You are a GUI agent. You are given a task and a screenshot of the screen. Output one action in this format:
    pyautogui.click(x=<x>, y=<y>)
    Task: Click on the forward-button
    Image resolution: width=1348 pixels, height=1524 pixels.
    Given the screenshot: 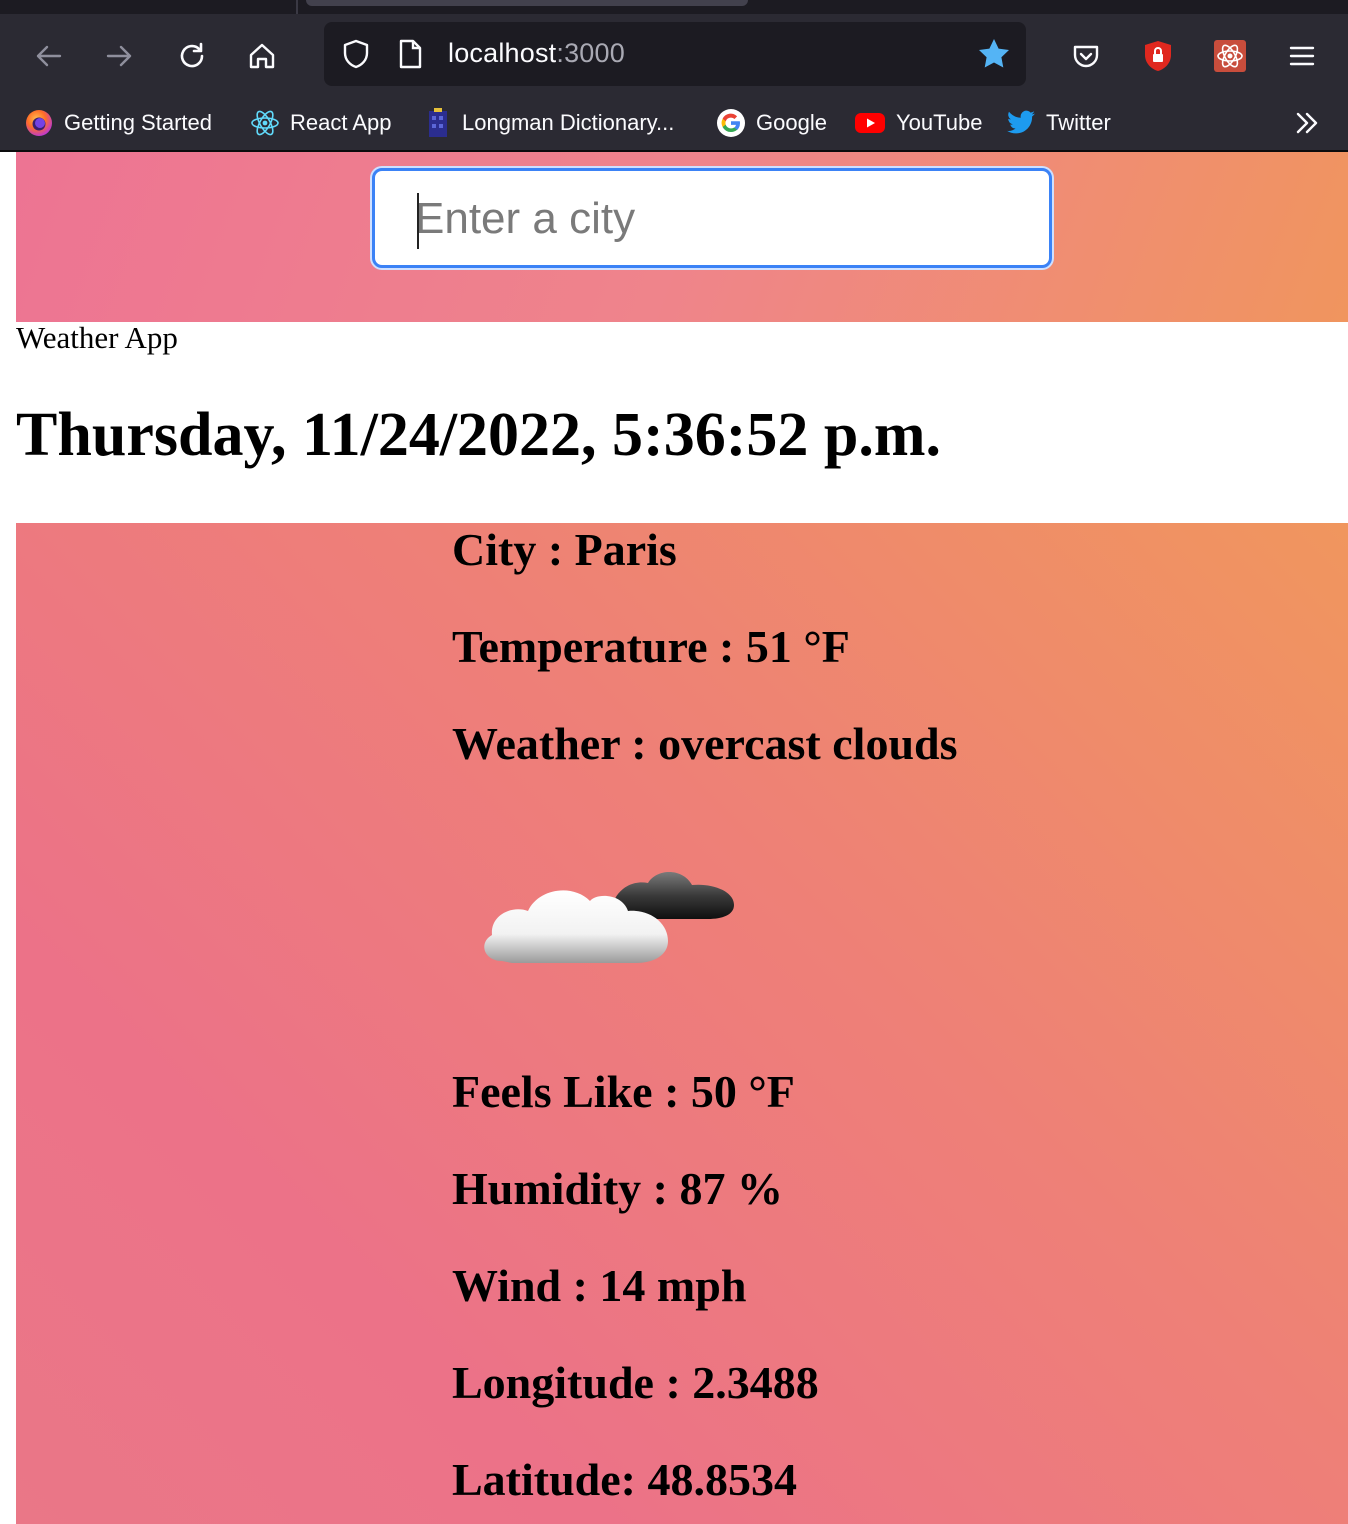 What is the action you would take?
    pyautogui.click(x=120, y=56)
    